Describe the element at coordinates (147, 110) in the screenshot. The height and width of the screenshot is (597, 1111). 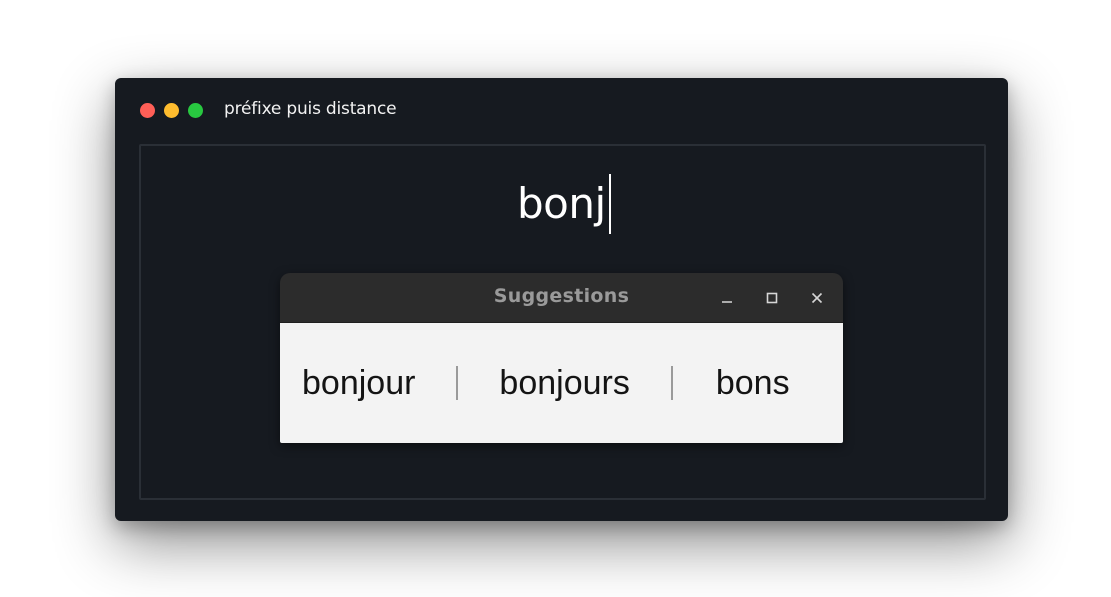
I see `close-window-button` at that location.